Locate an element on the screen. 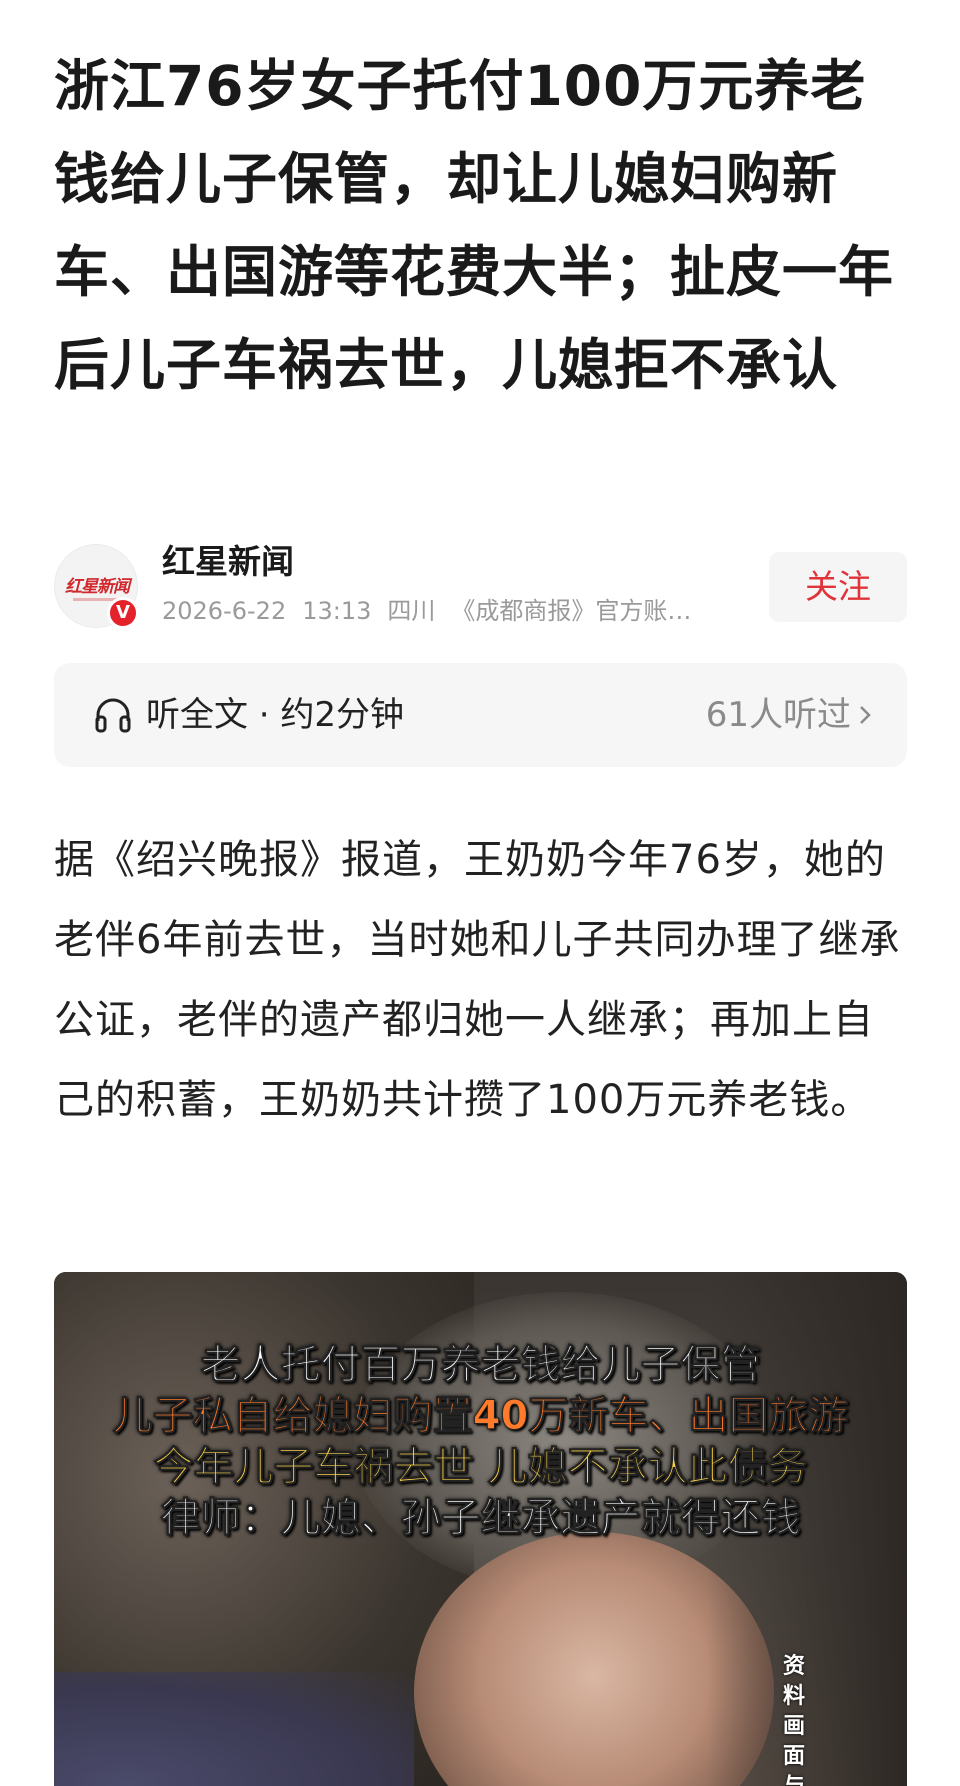  follow-button: 关注 is located at coordinates (838, 587).